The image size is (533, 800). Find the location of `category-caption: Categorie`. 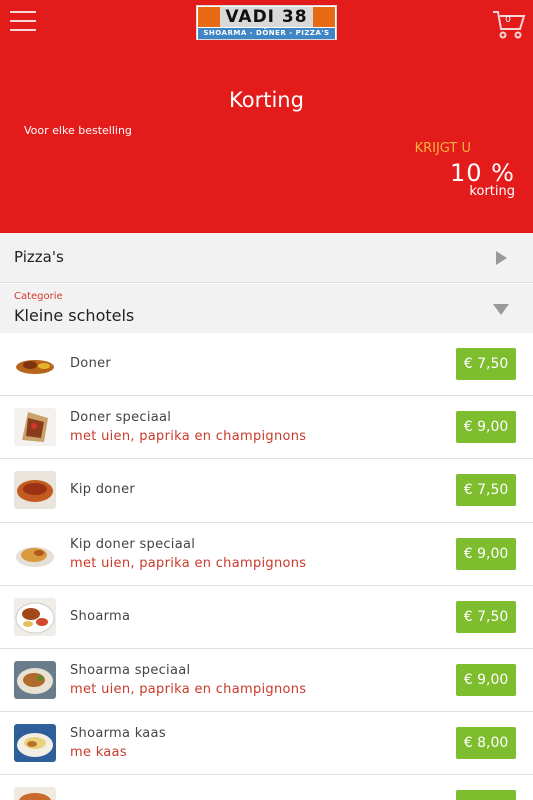

category-caption: Categorie is located at coordinates (38, 296).